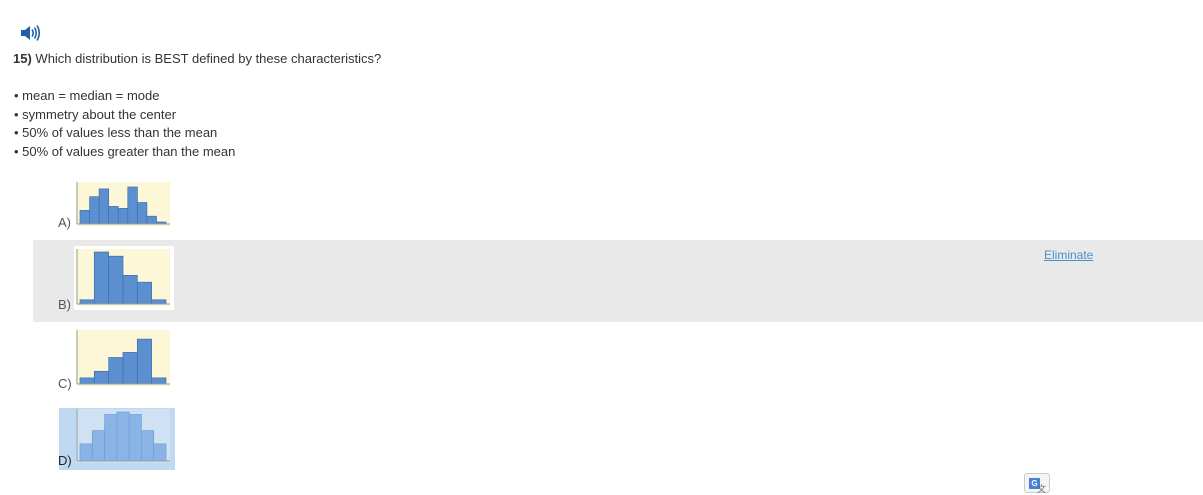  I want to click on option-b-label: B), so click(64, 304).